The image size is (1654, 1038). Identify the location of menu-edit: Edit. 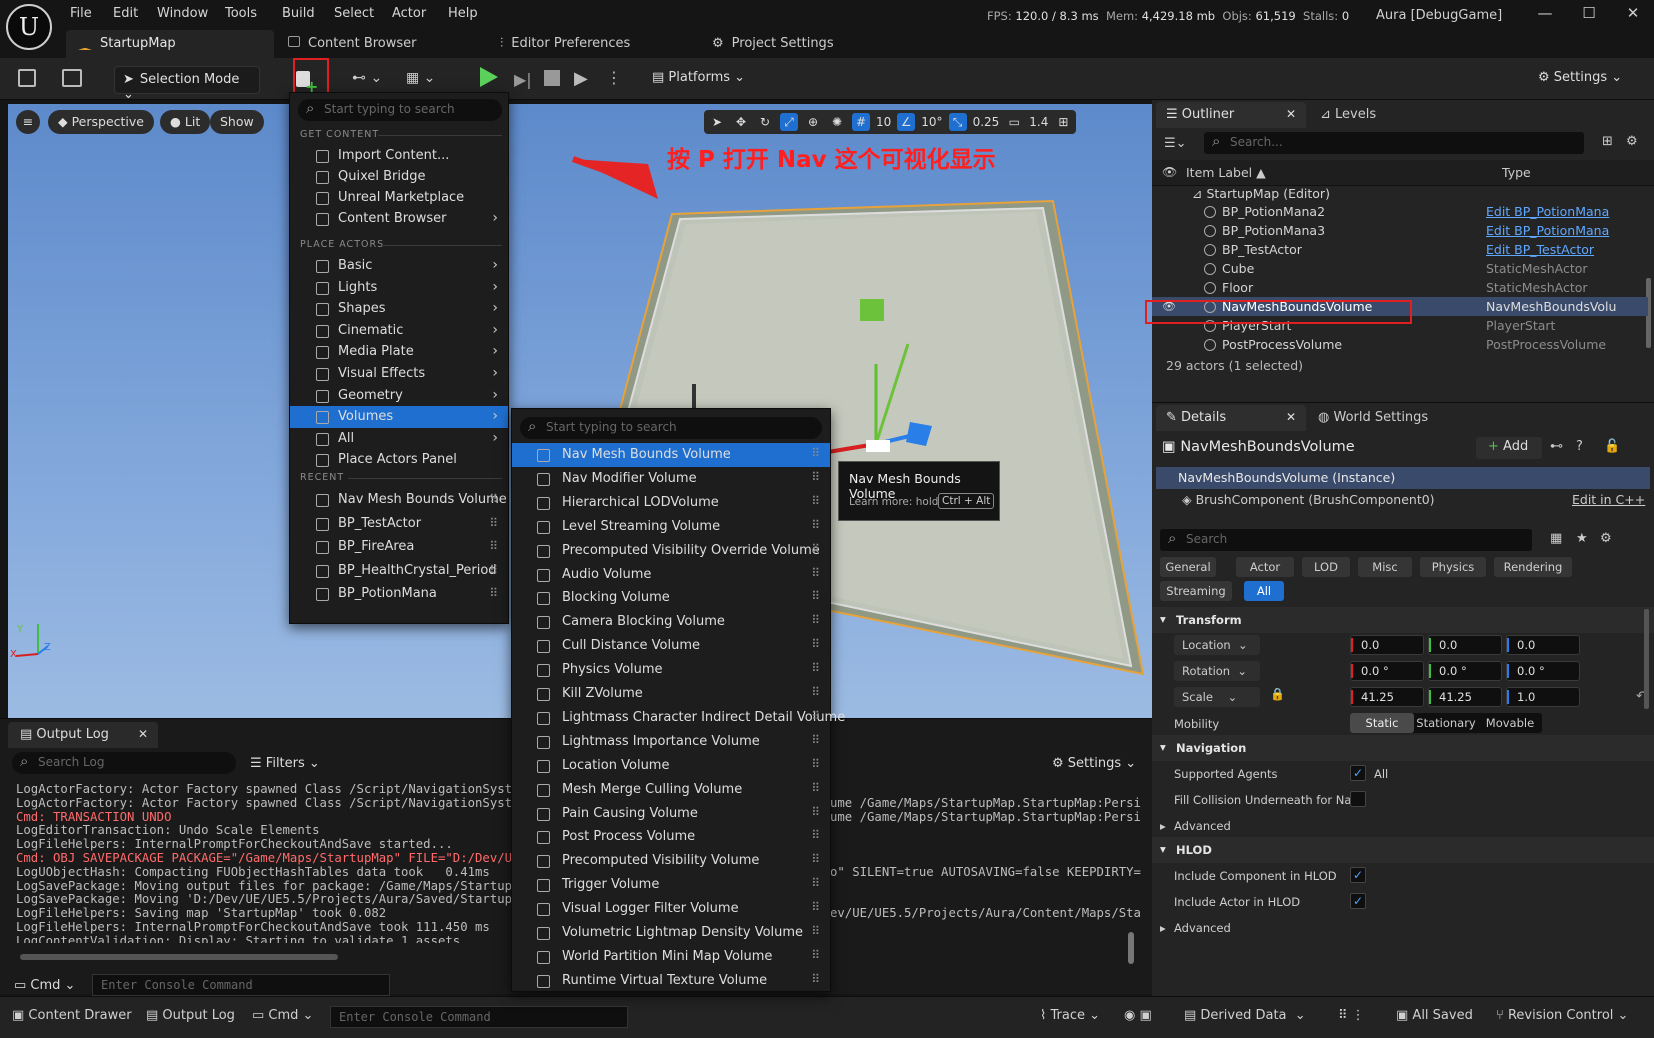
(125, 13).